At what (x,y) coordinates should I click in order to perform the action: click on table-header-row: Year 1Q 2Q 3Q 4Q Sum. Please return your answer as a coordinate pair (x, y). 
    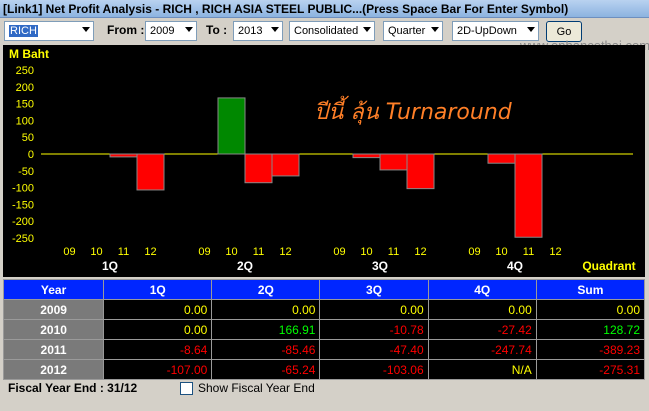
    Looking at the image, I should click on (324, 289).